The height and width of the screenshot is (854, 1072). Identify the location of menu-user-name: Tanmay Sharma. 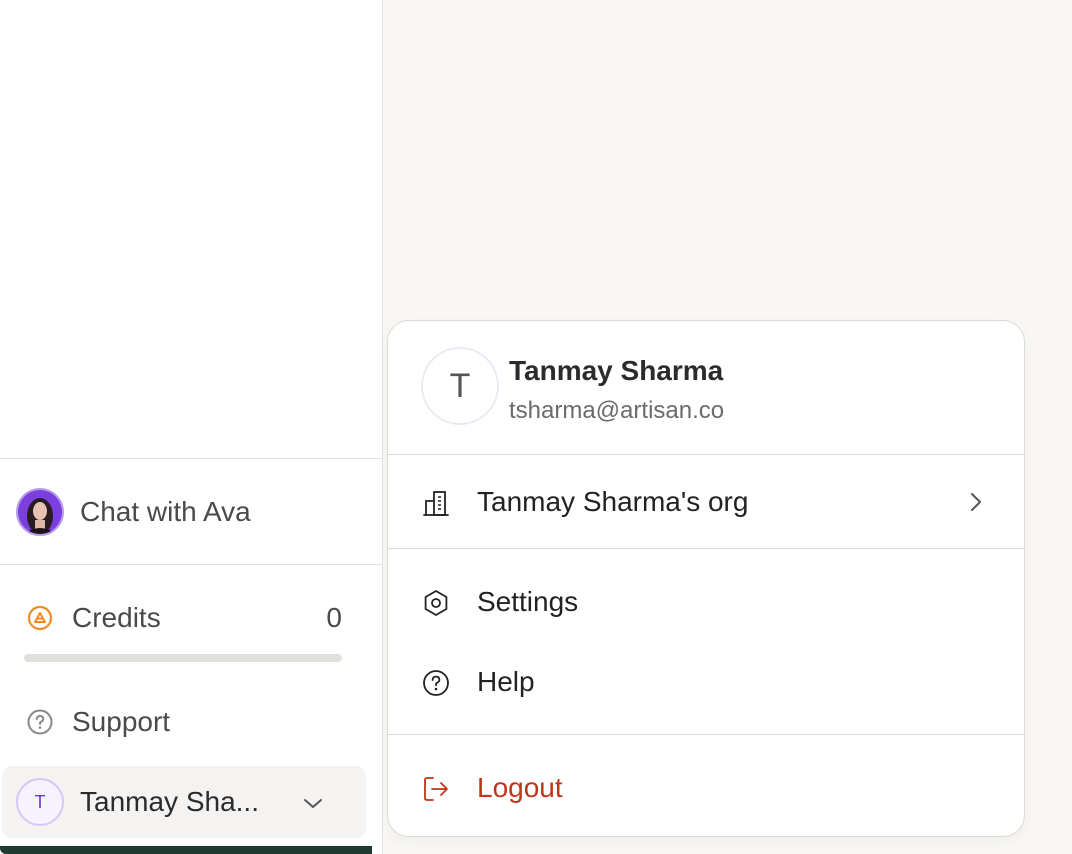
(616, 370).